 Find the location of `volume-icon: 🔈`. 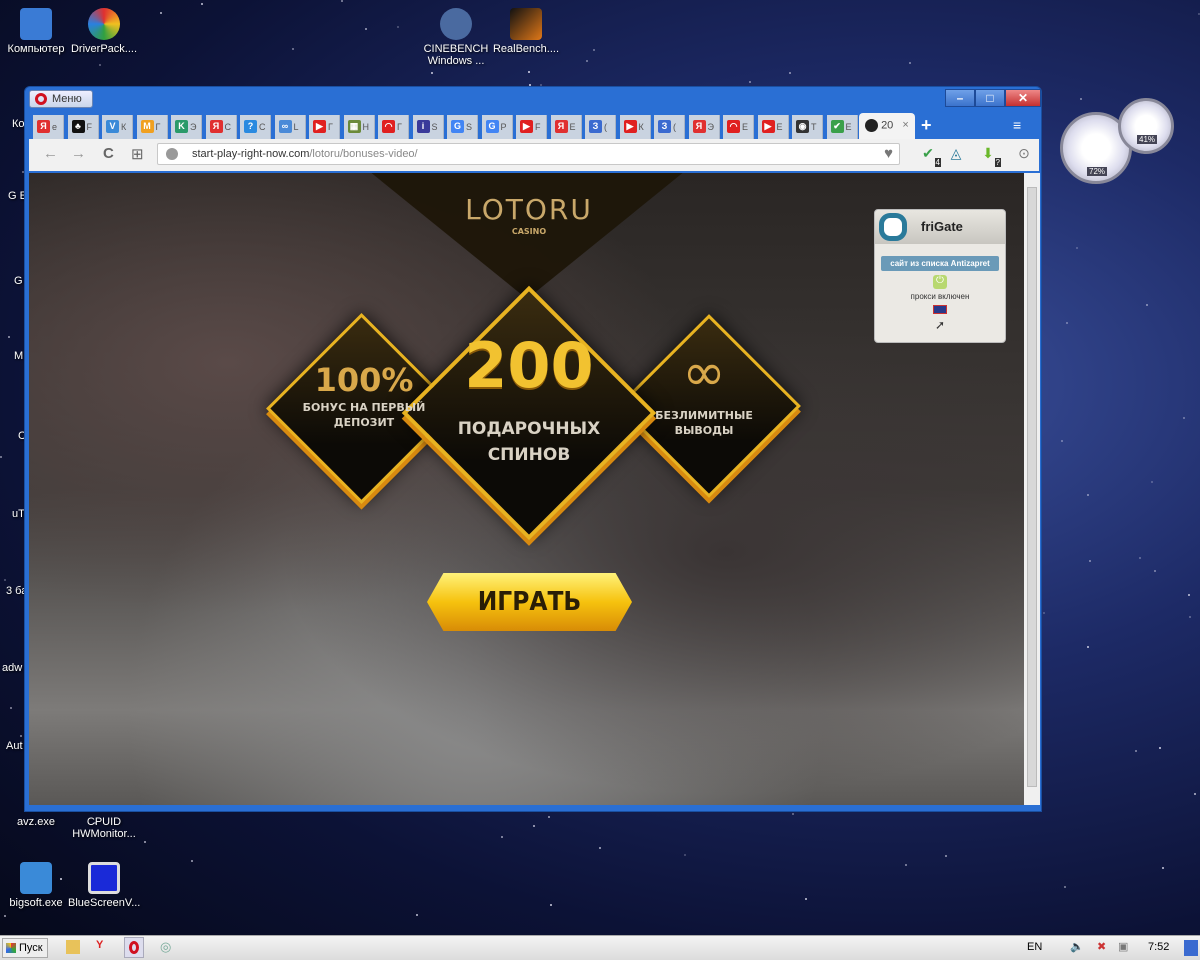

volume-icon: 🔈 is located at coordinates (1077, 946).